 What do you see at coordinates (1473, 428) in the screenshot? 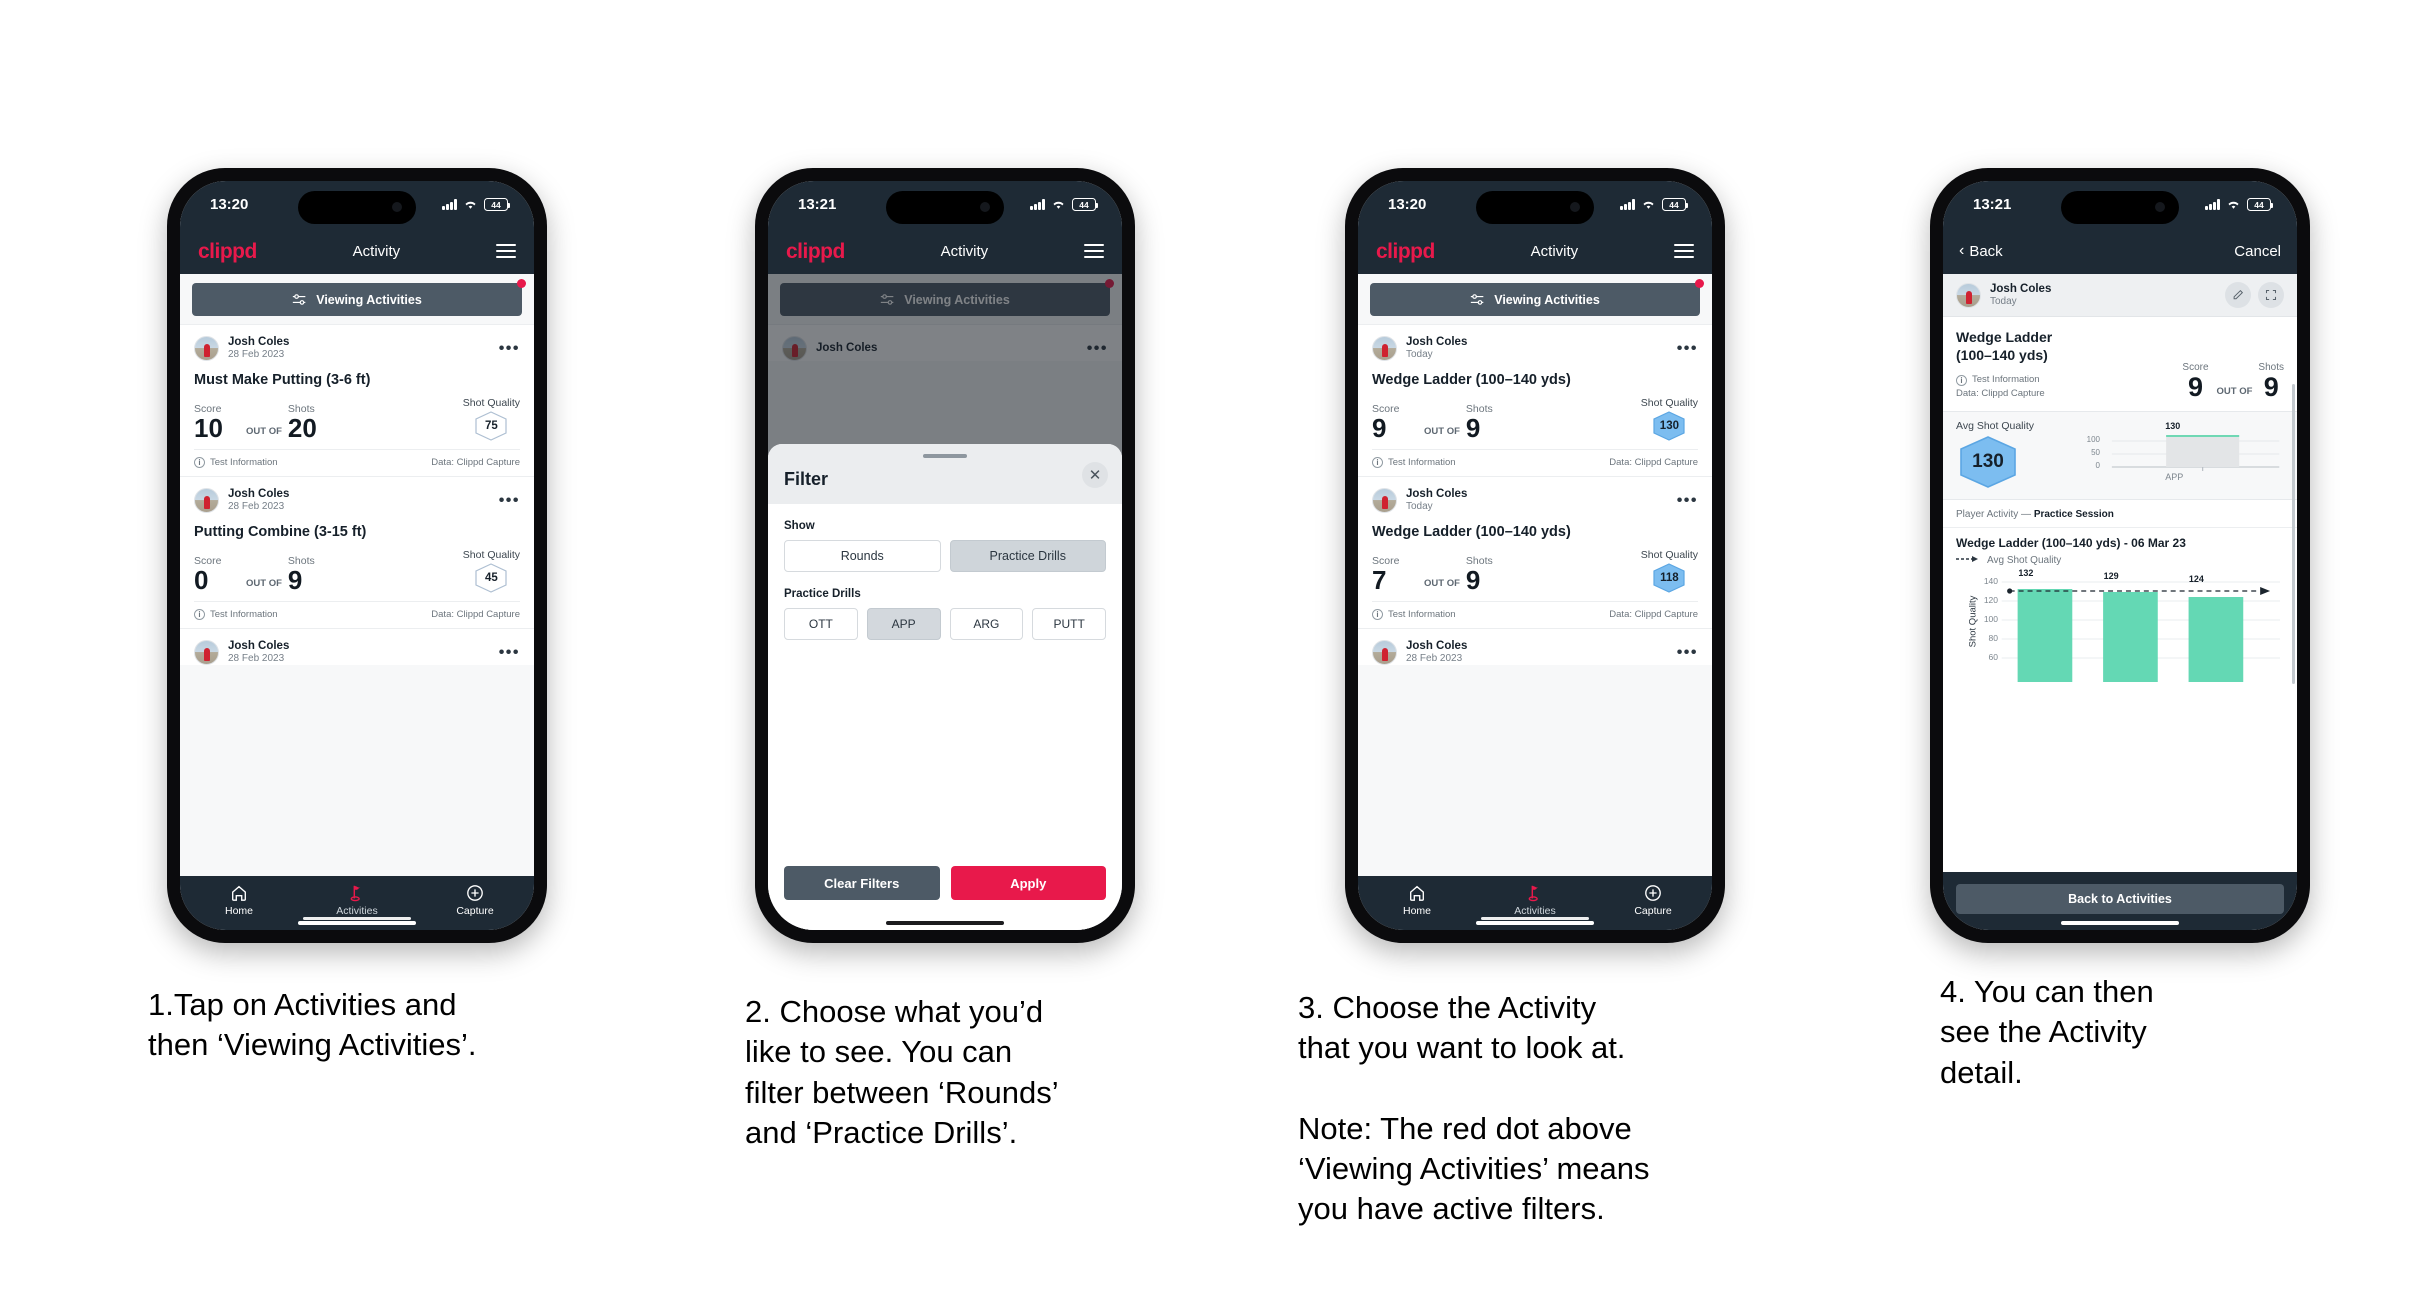
I see `shots-value: 9` at bounding box center [1473, 428].